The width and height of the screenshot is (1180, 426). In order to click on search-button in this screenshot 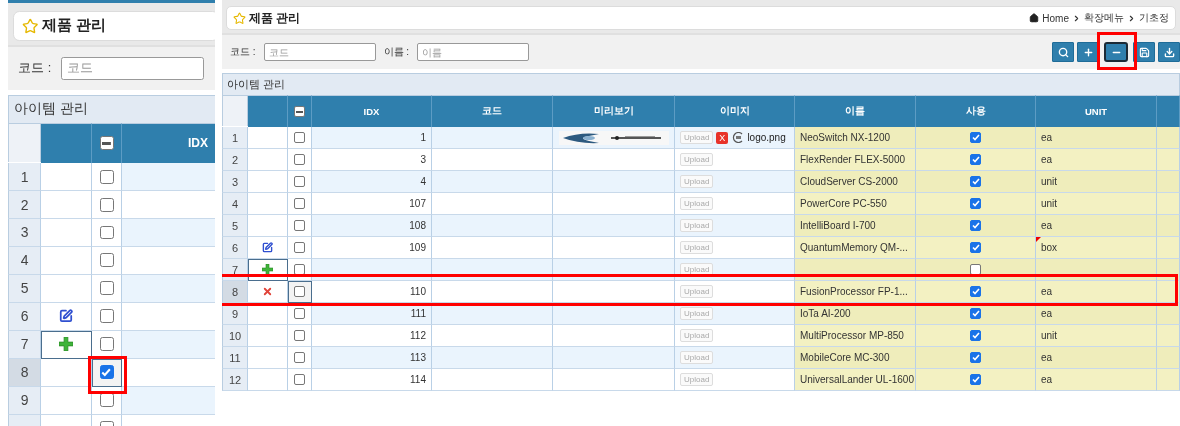, I will do `click(1063, 52)`.